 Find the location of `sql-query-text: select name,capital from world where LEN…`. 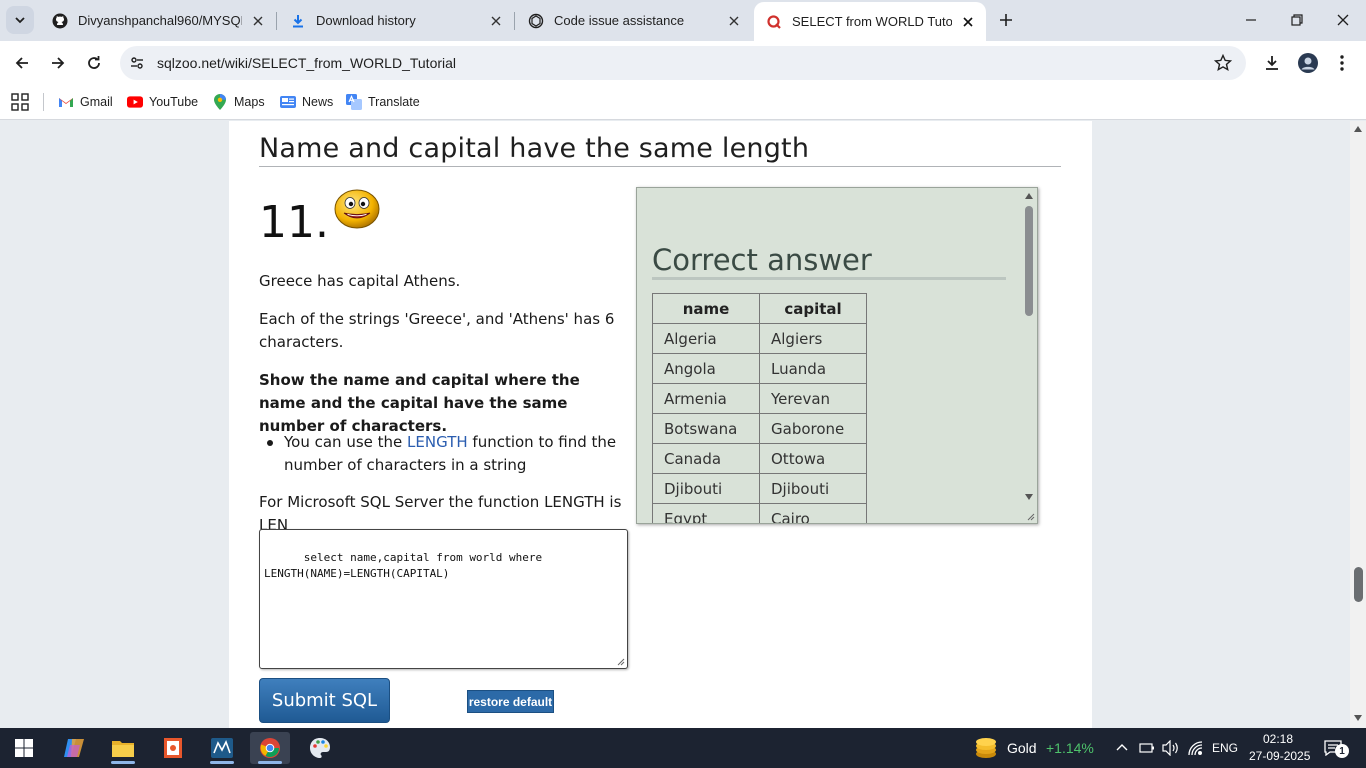

sql-query-text: select name,capital from world where LEN… is located at coordinates (403, 565).